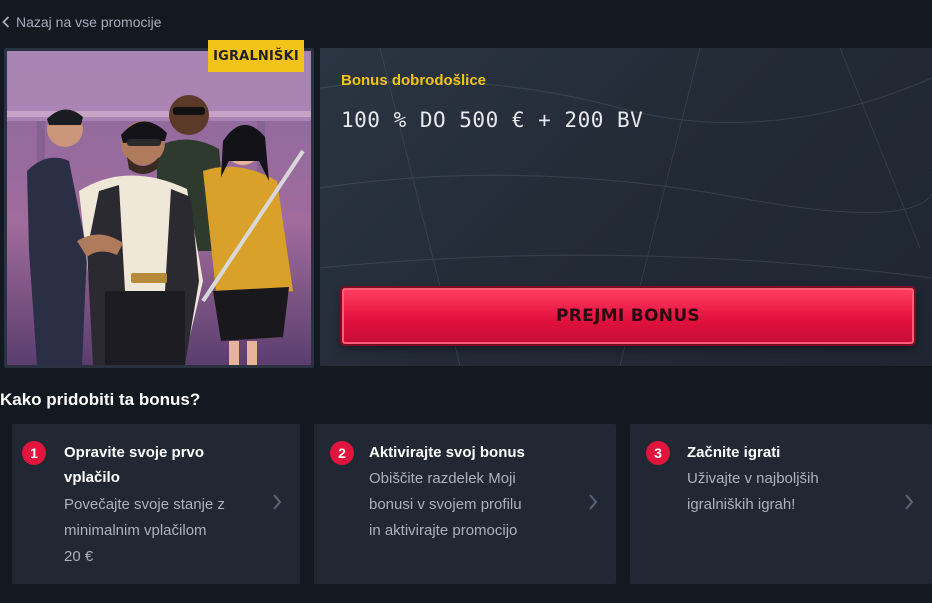 The width and height of the screenshot is (932, 603). I want to click on step-desc-line: bonusi v svojem profilu, so click(445, 504).